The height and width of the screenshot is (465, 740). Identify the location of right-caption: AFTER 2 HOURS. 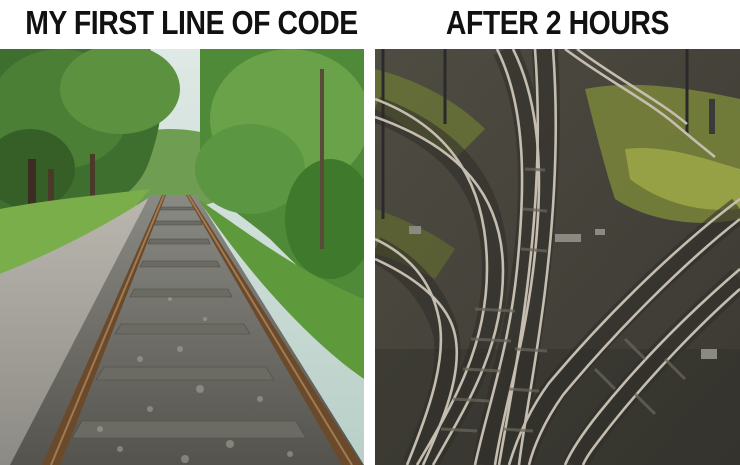
(557, 22).